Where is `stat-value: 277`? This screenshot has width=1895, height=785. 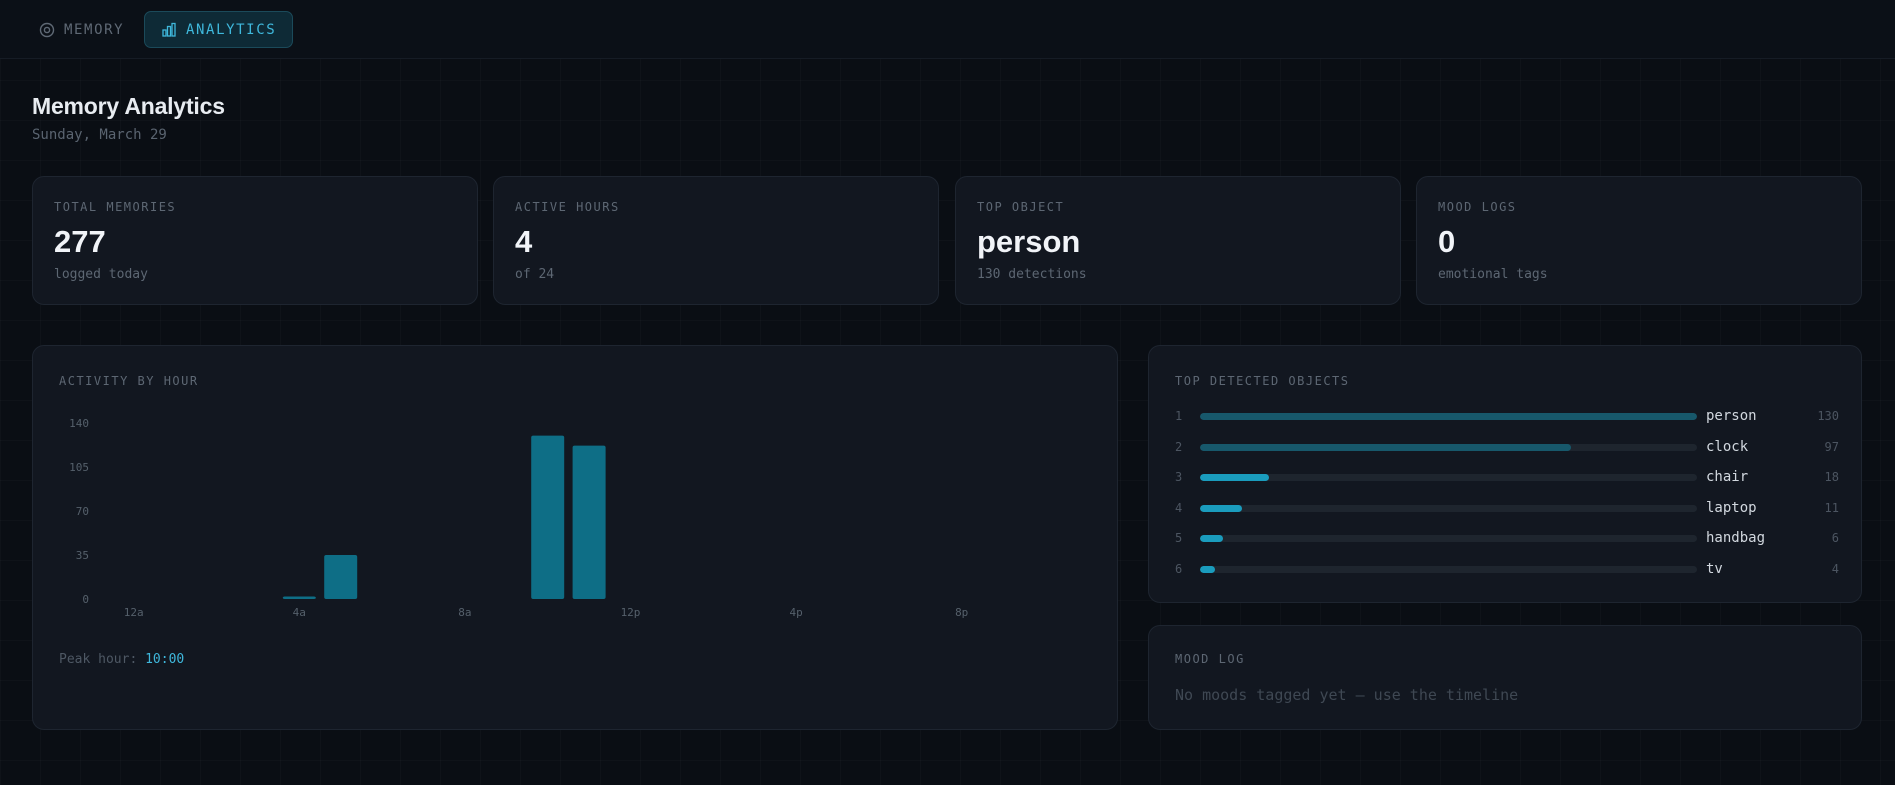 stat-value: 277 is located at coordinates (80, 241).